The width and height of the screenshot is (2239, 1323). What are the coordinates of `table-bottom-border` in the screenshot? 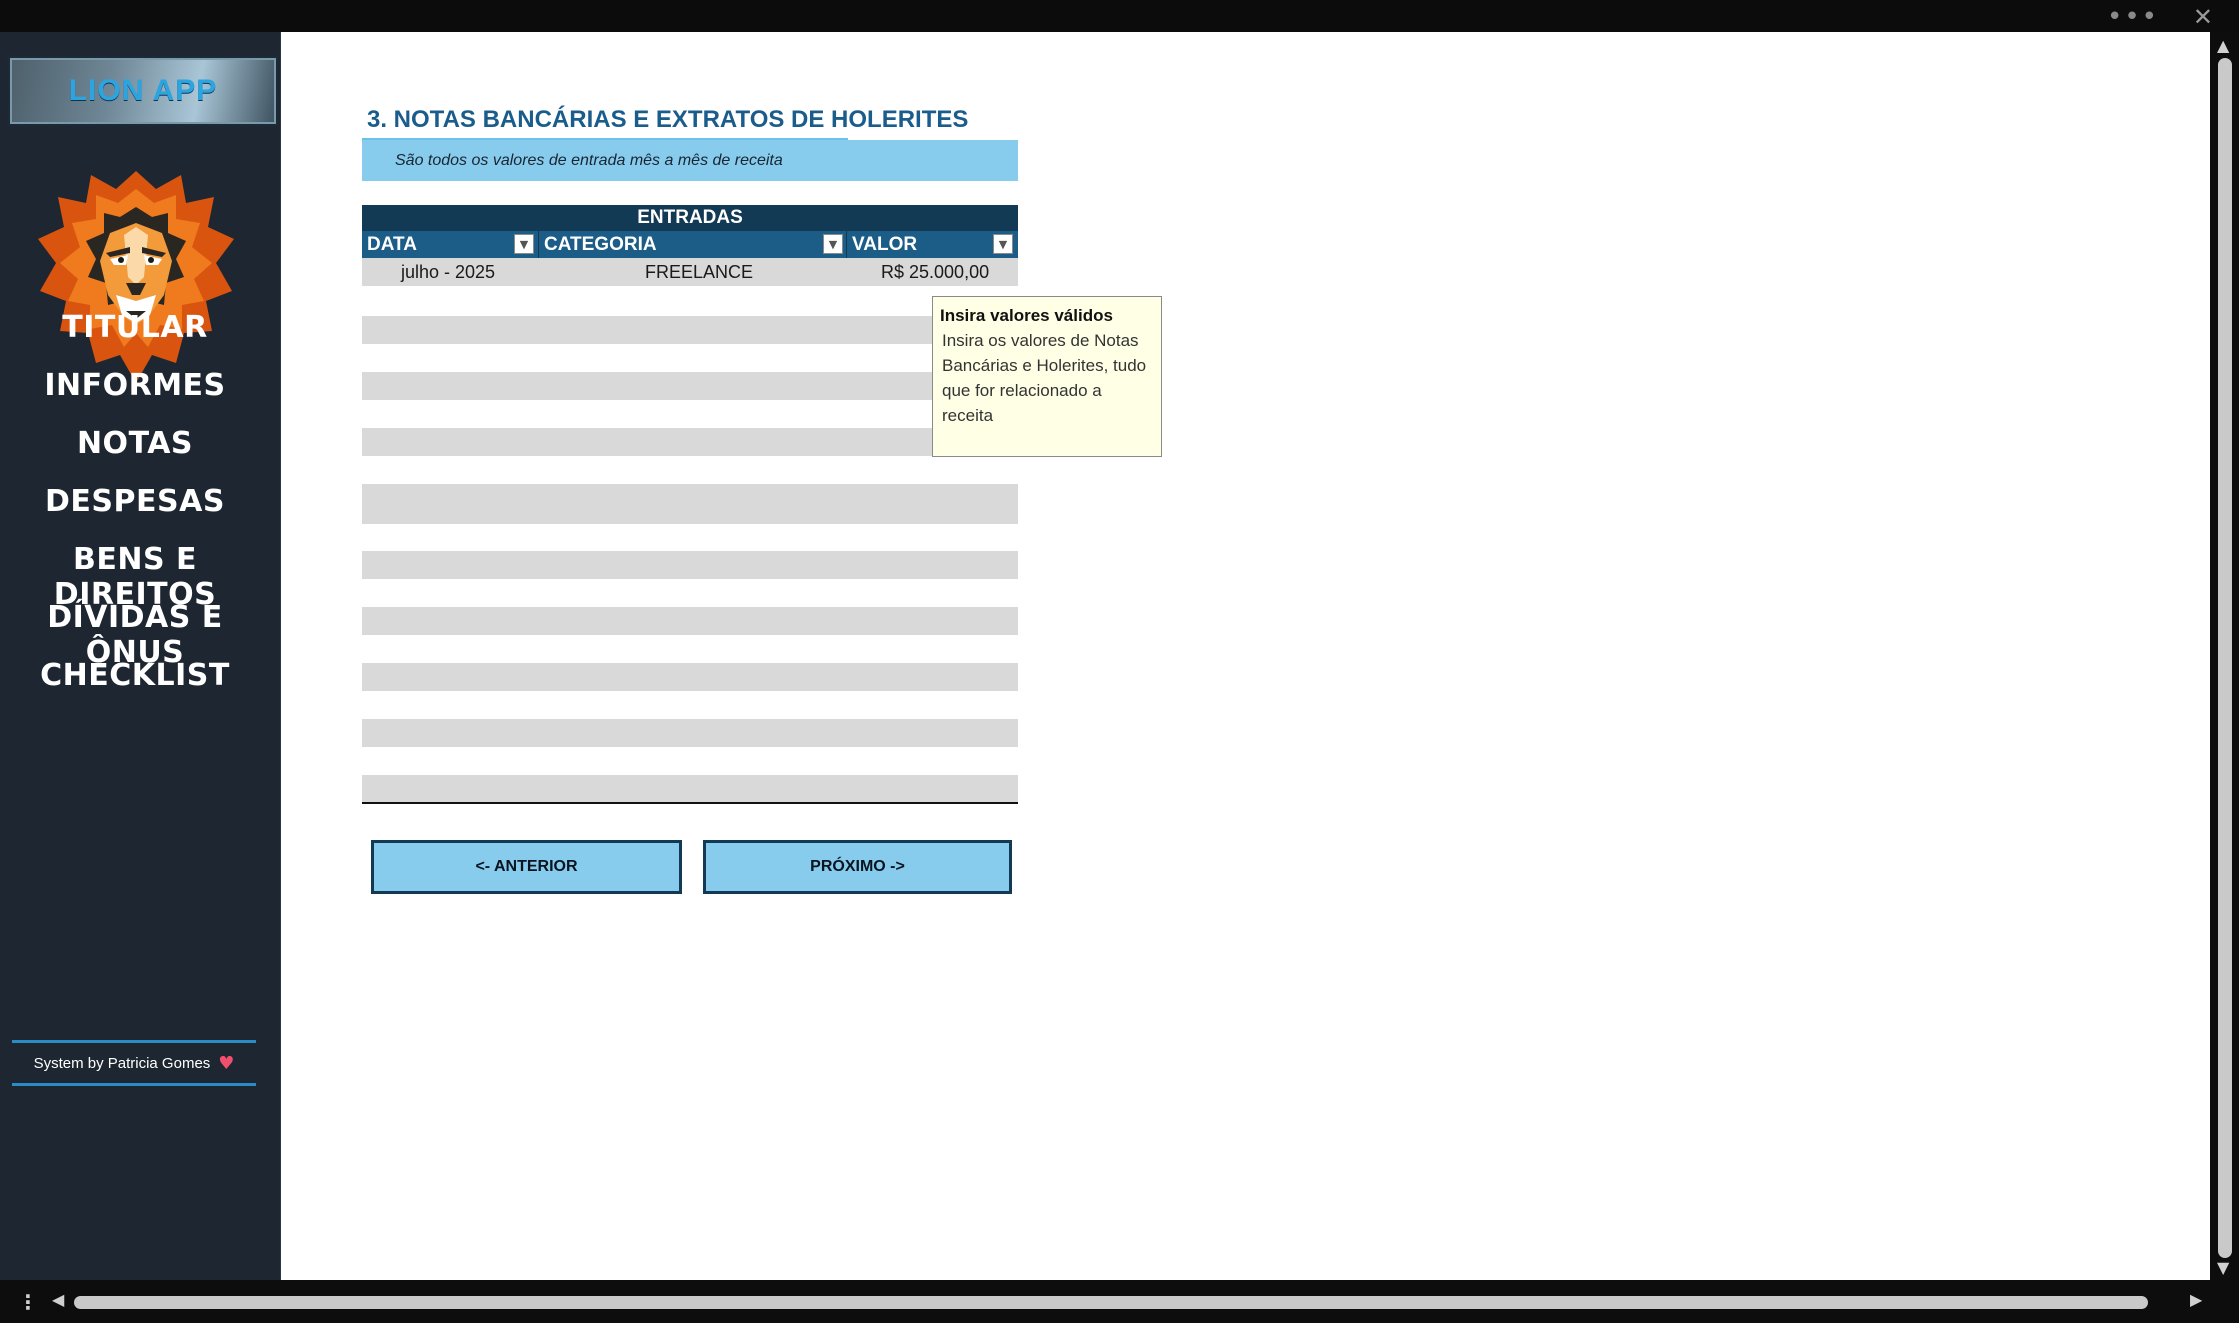 It's located at (690, 803).